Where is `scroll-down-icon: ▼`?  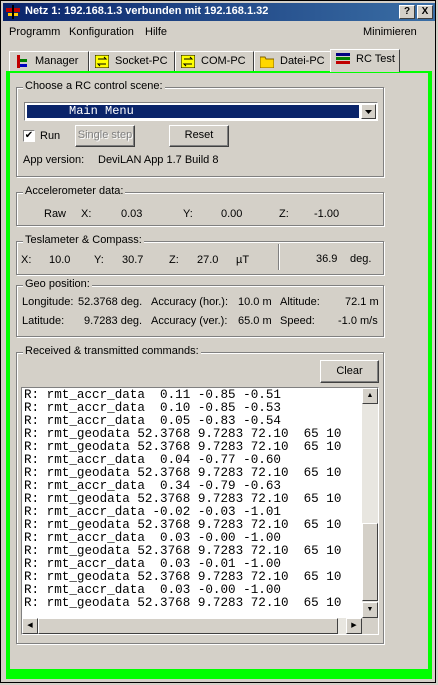 scroll-down-icon: ▼ is located at coordinates (370, 610).